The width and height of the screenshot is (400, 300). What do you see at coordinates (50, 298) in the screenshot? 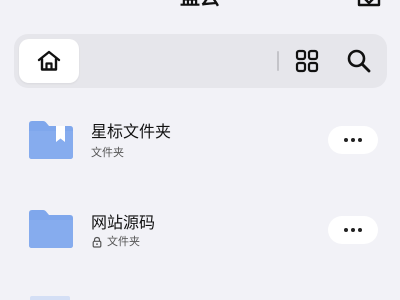
I see `next-item-peek` at bounding box center [50, 298].